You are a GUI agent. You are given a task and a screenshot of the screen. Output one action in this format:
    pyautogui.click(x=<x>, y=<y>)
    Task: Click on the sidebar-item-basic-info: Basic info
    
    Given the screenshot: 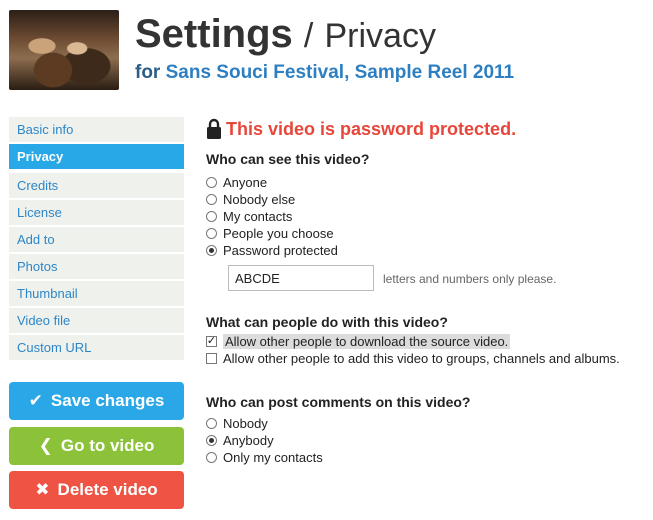 What is the action you would take?
    pyautogui.click(x=96, y=129)
    